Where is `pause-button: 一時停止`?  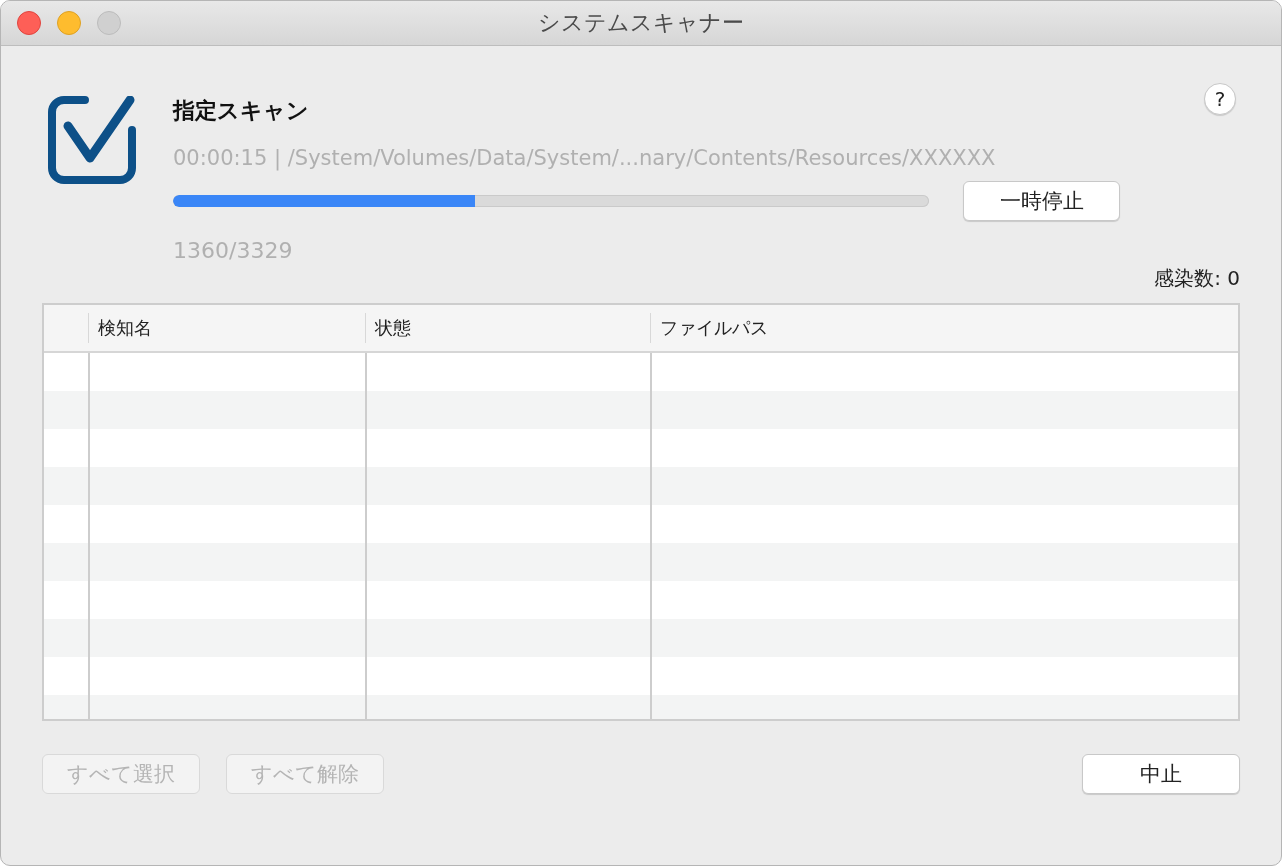 pause-button: 一時停止 is located at coordinates (1041, 201).